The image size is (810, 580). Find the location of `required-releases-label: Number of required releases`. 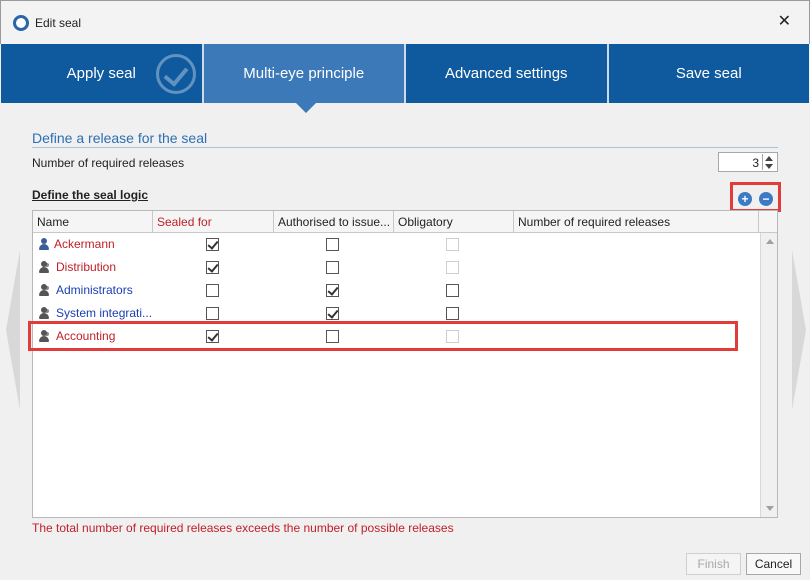

required-releases-label: Number of required releases is located at coordinates (108, 163).